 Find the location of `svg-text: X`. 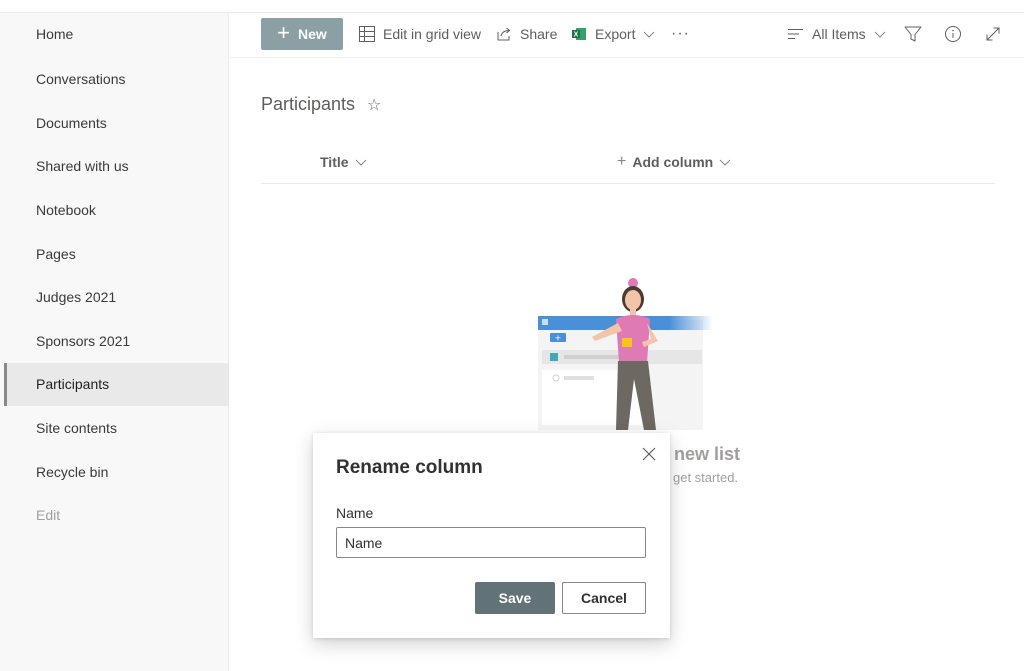

svg-text: X is located at coordinates (576, 35).